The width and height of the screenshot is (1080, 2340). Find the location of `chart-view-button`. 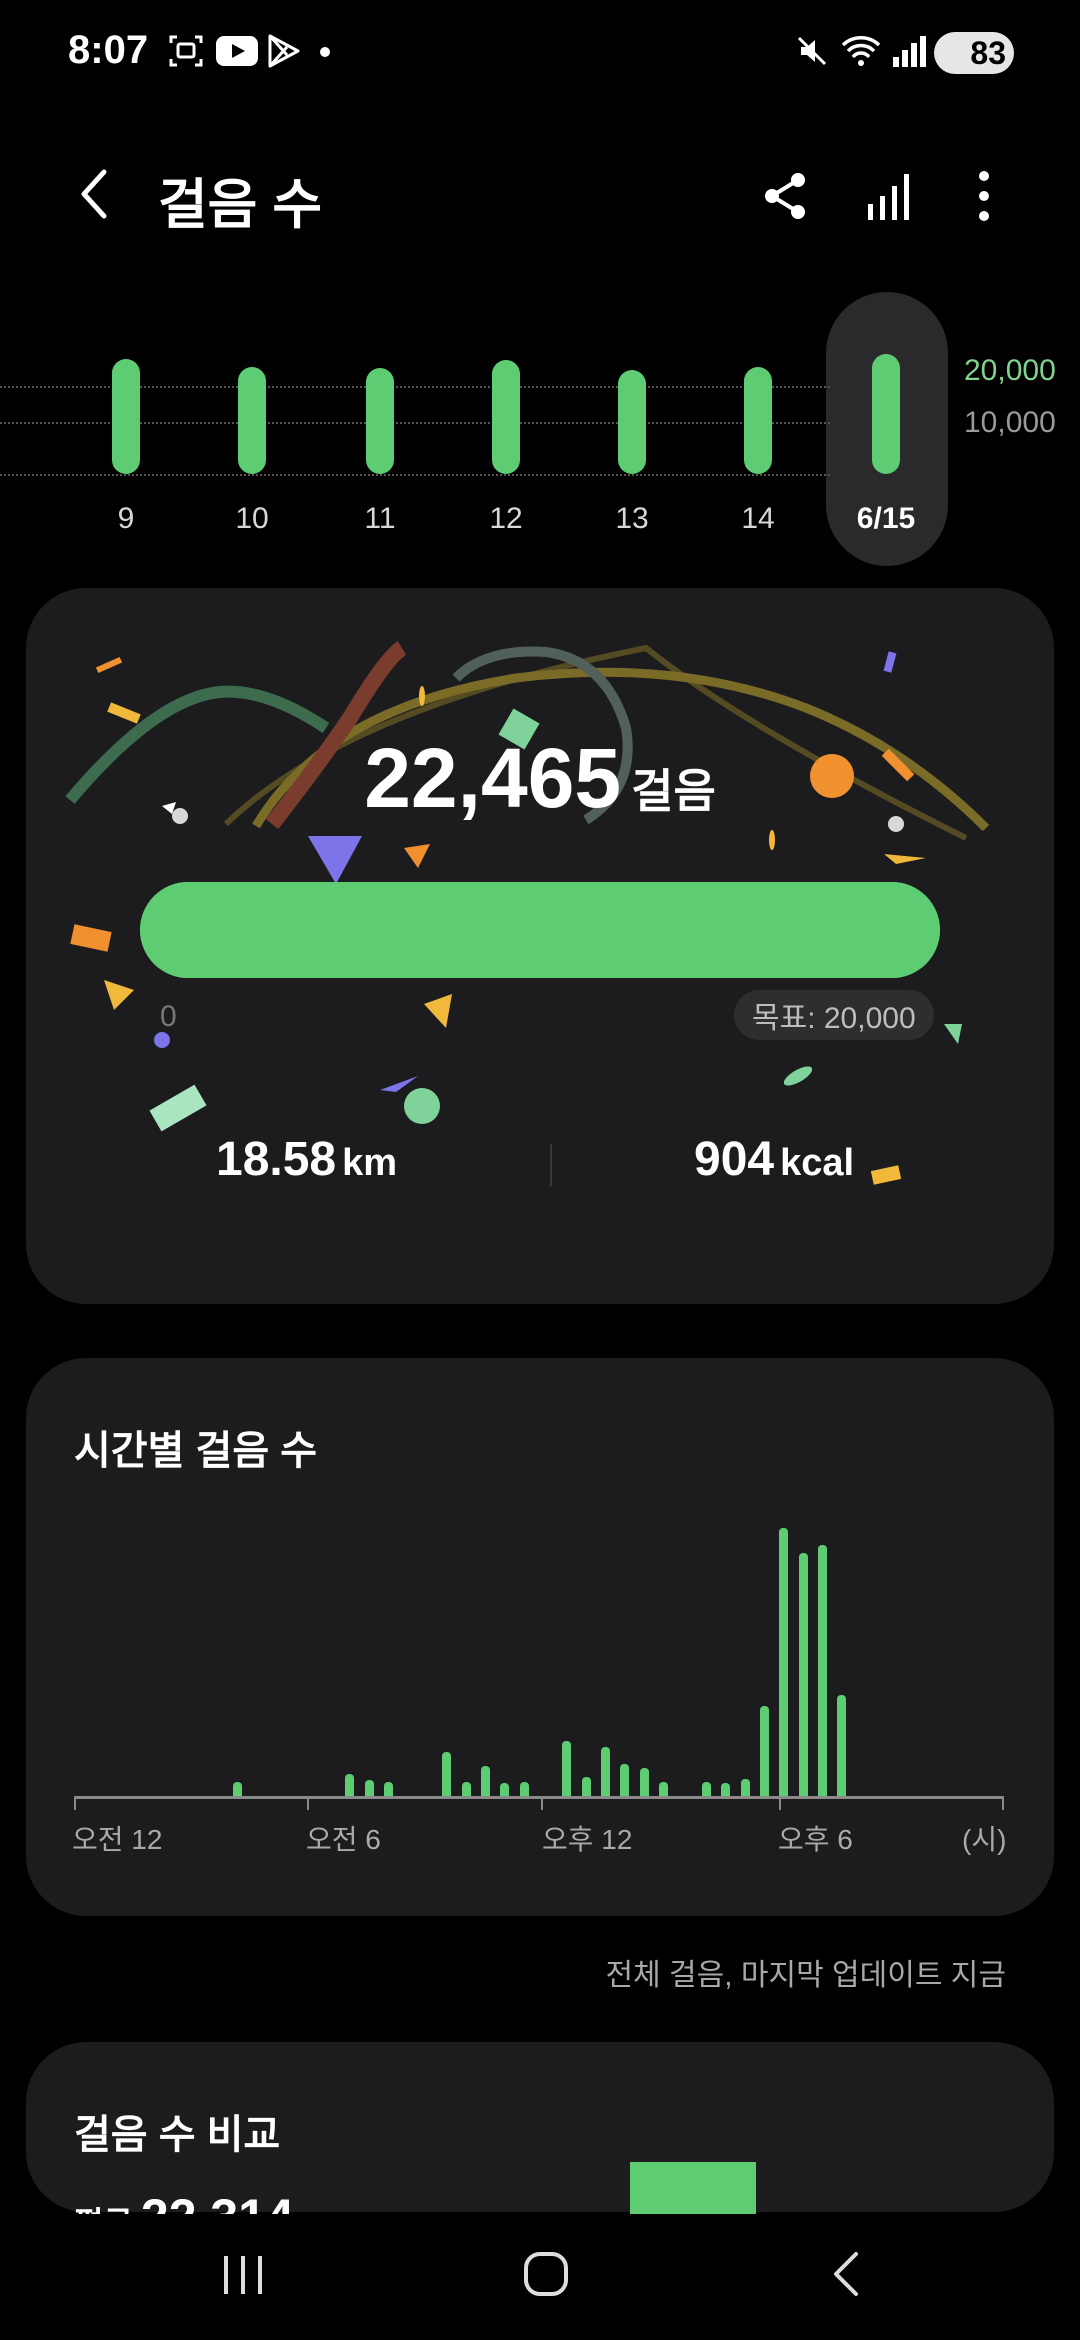

chart-view-button is located at coordinates (891, 195).